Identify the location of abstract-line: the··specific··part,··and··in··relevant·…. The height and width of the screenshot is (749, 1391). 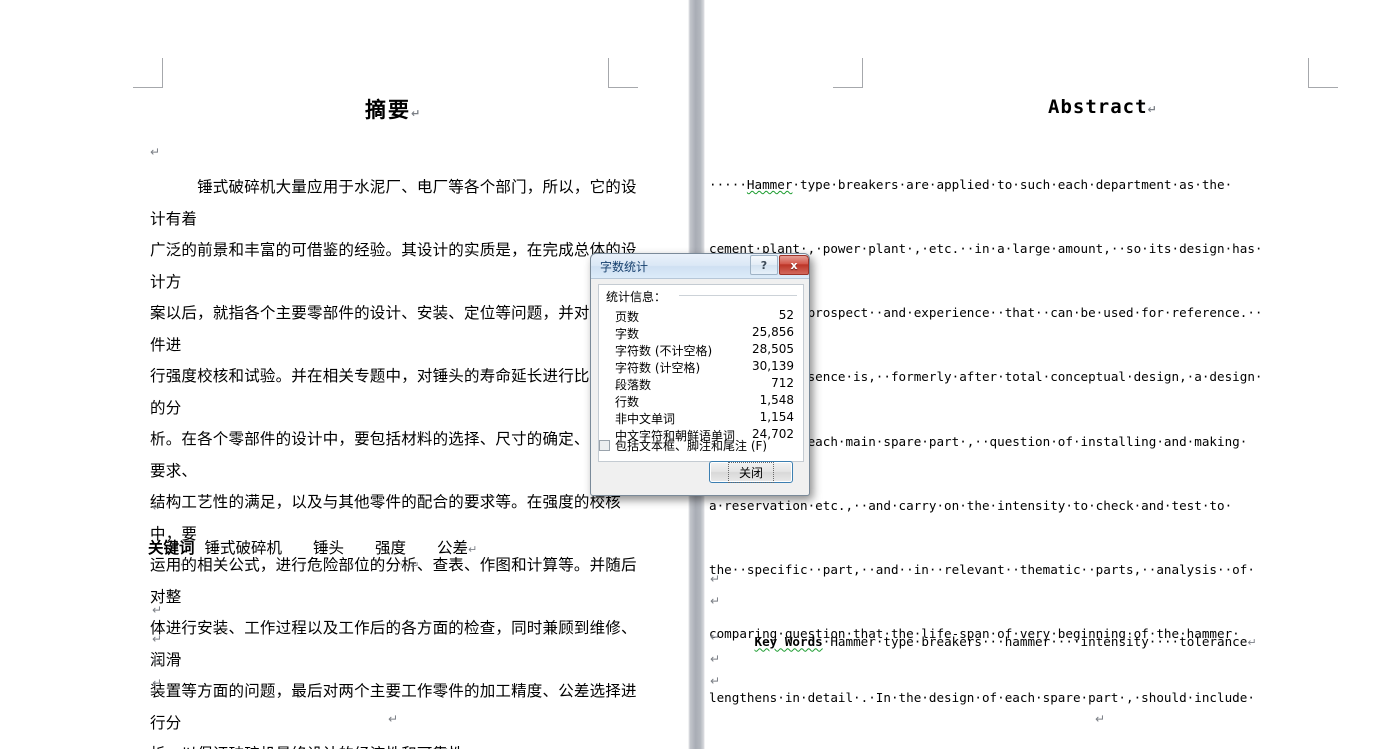
(982, 570).